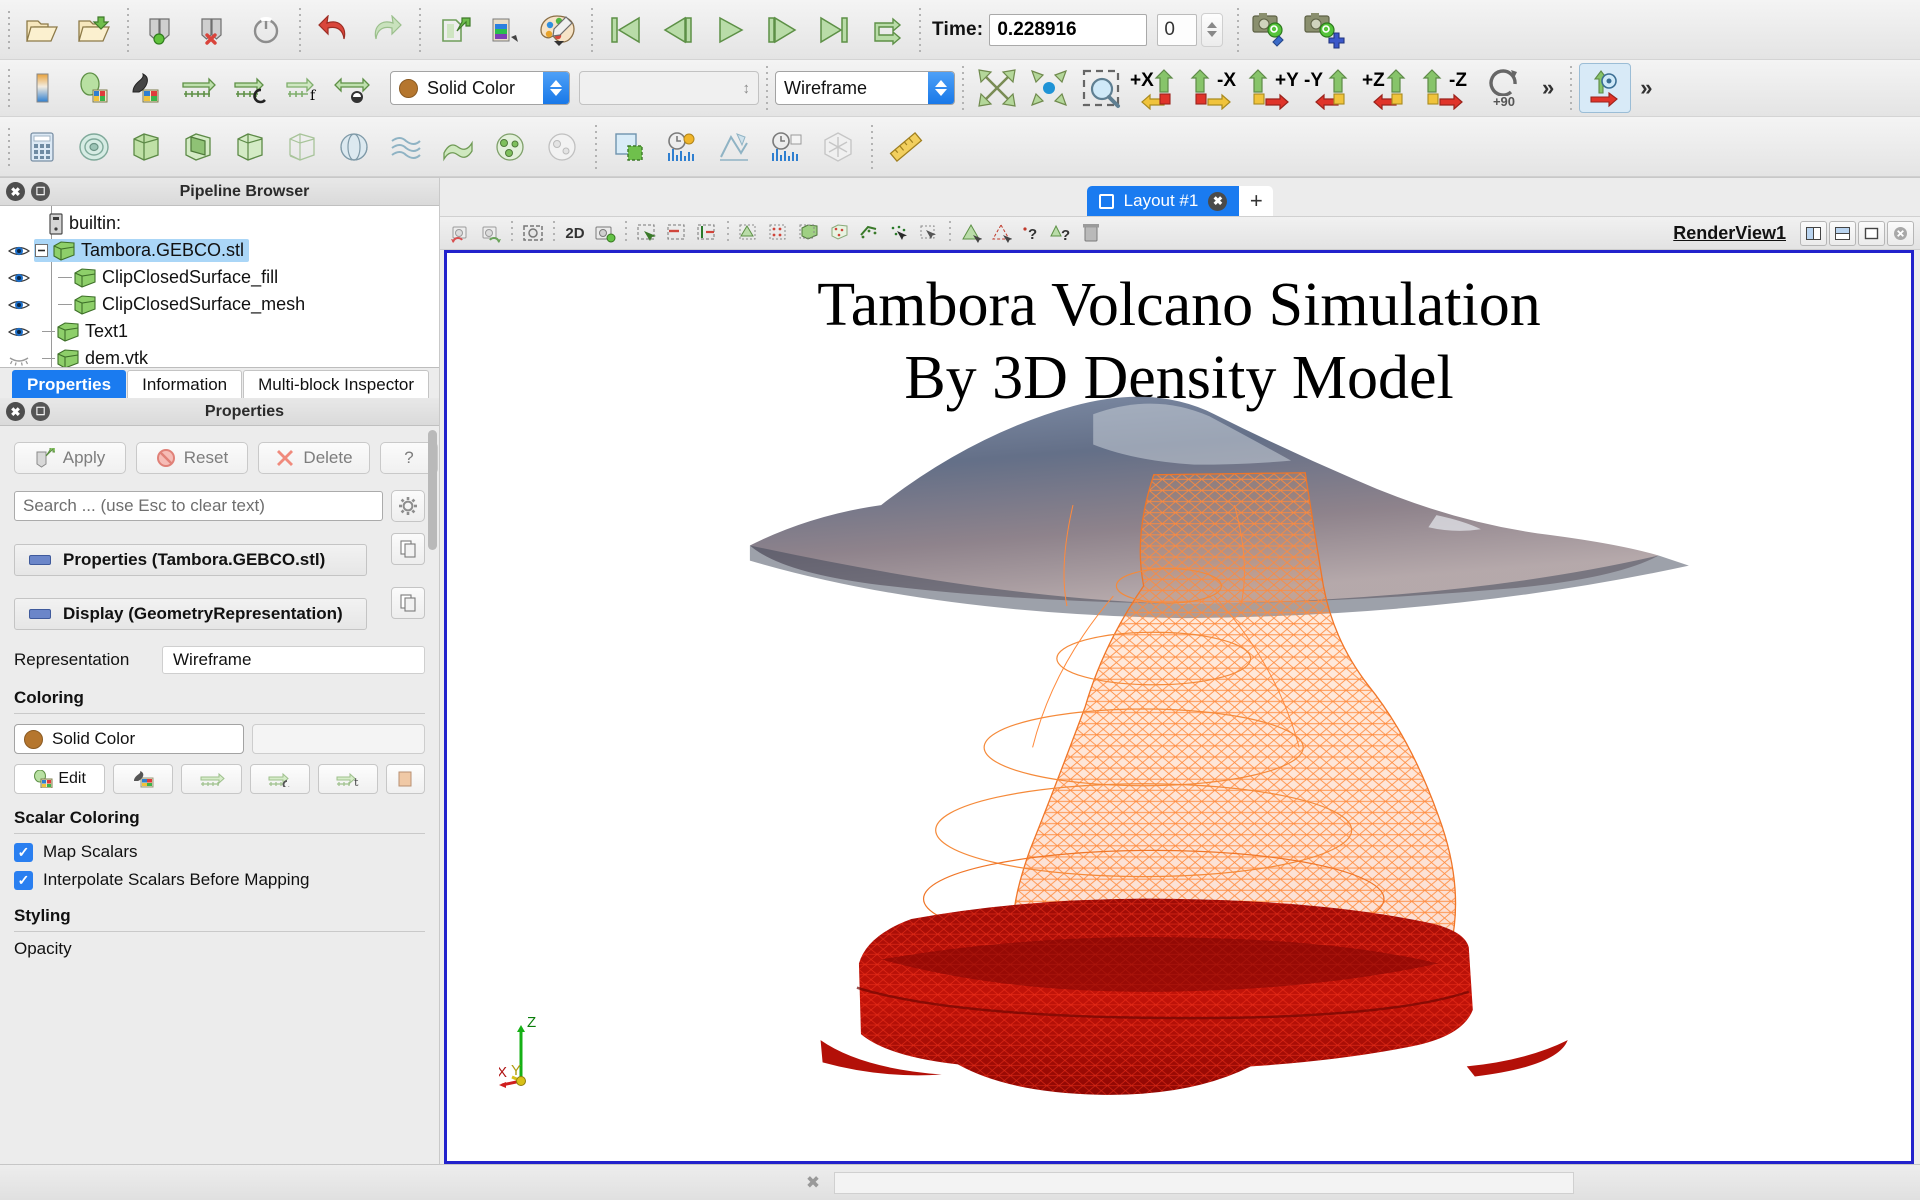 The width and height of the screenshot is (1920, 1200). What do you see at coordinates (906, 147) in the screenshot?
I see `ruler-icon` at bounding box center [906, 147].